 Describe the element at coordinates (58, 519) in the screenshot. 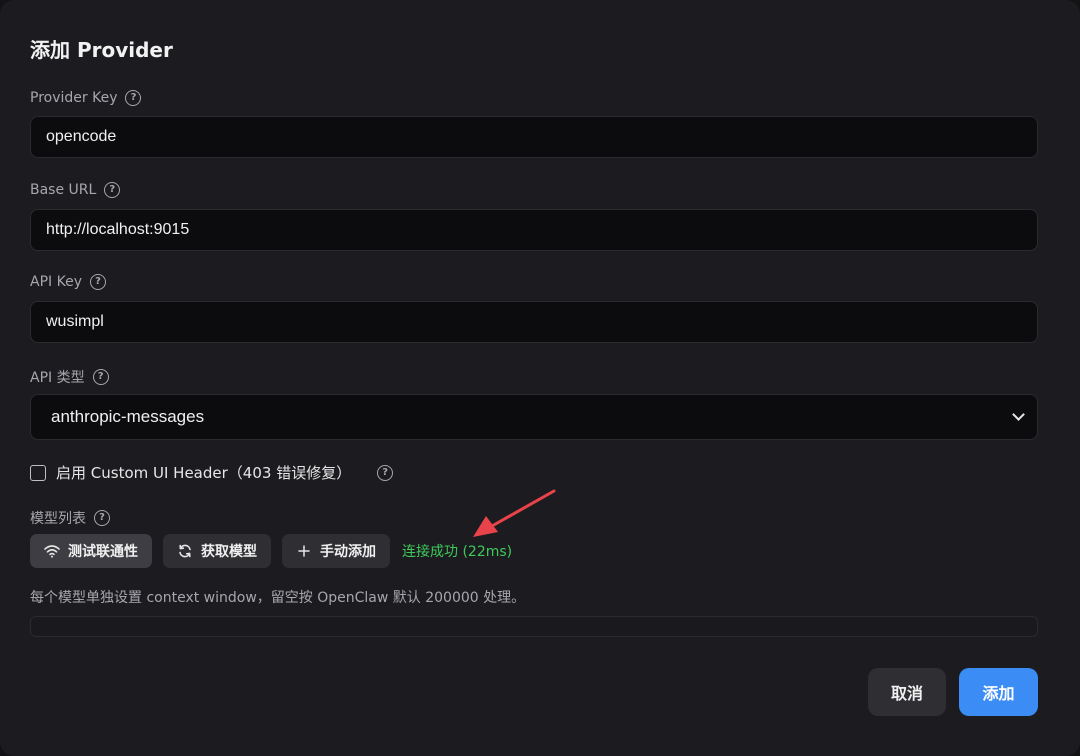

I see `models-label-text: 模型列表` at that location.